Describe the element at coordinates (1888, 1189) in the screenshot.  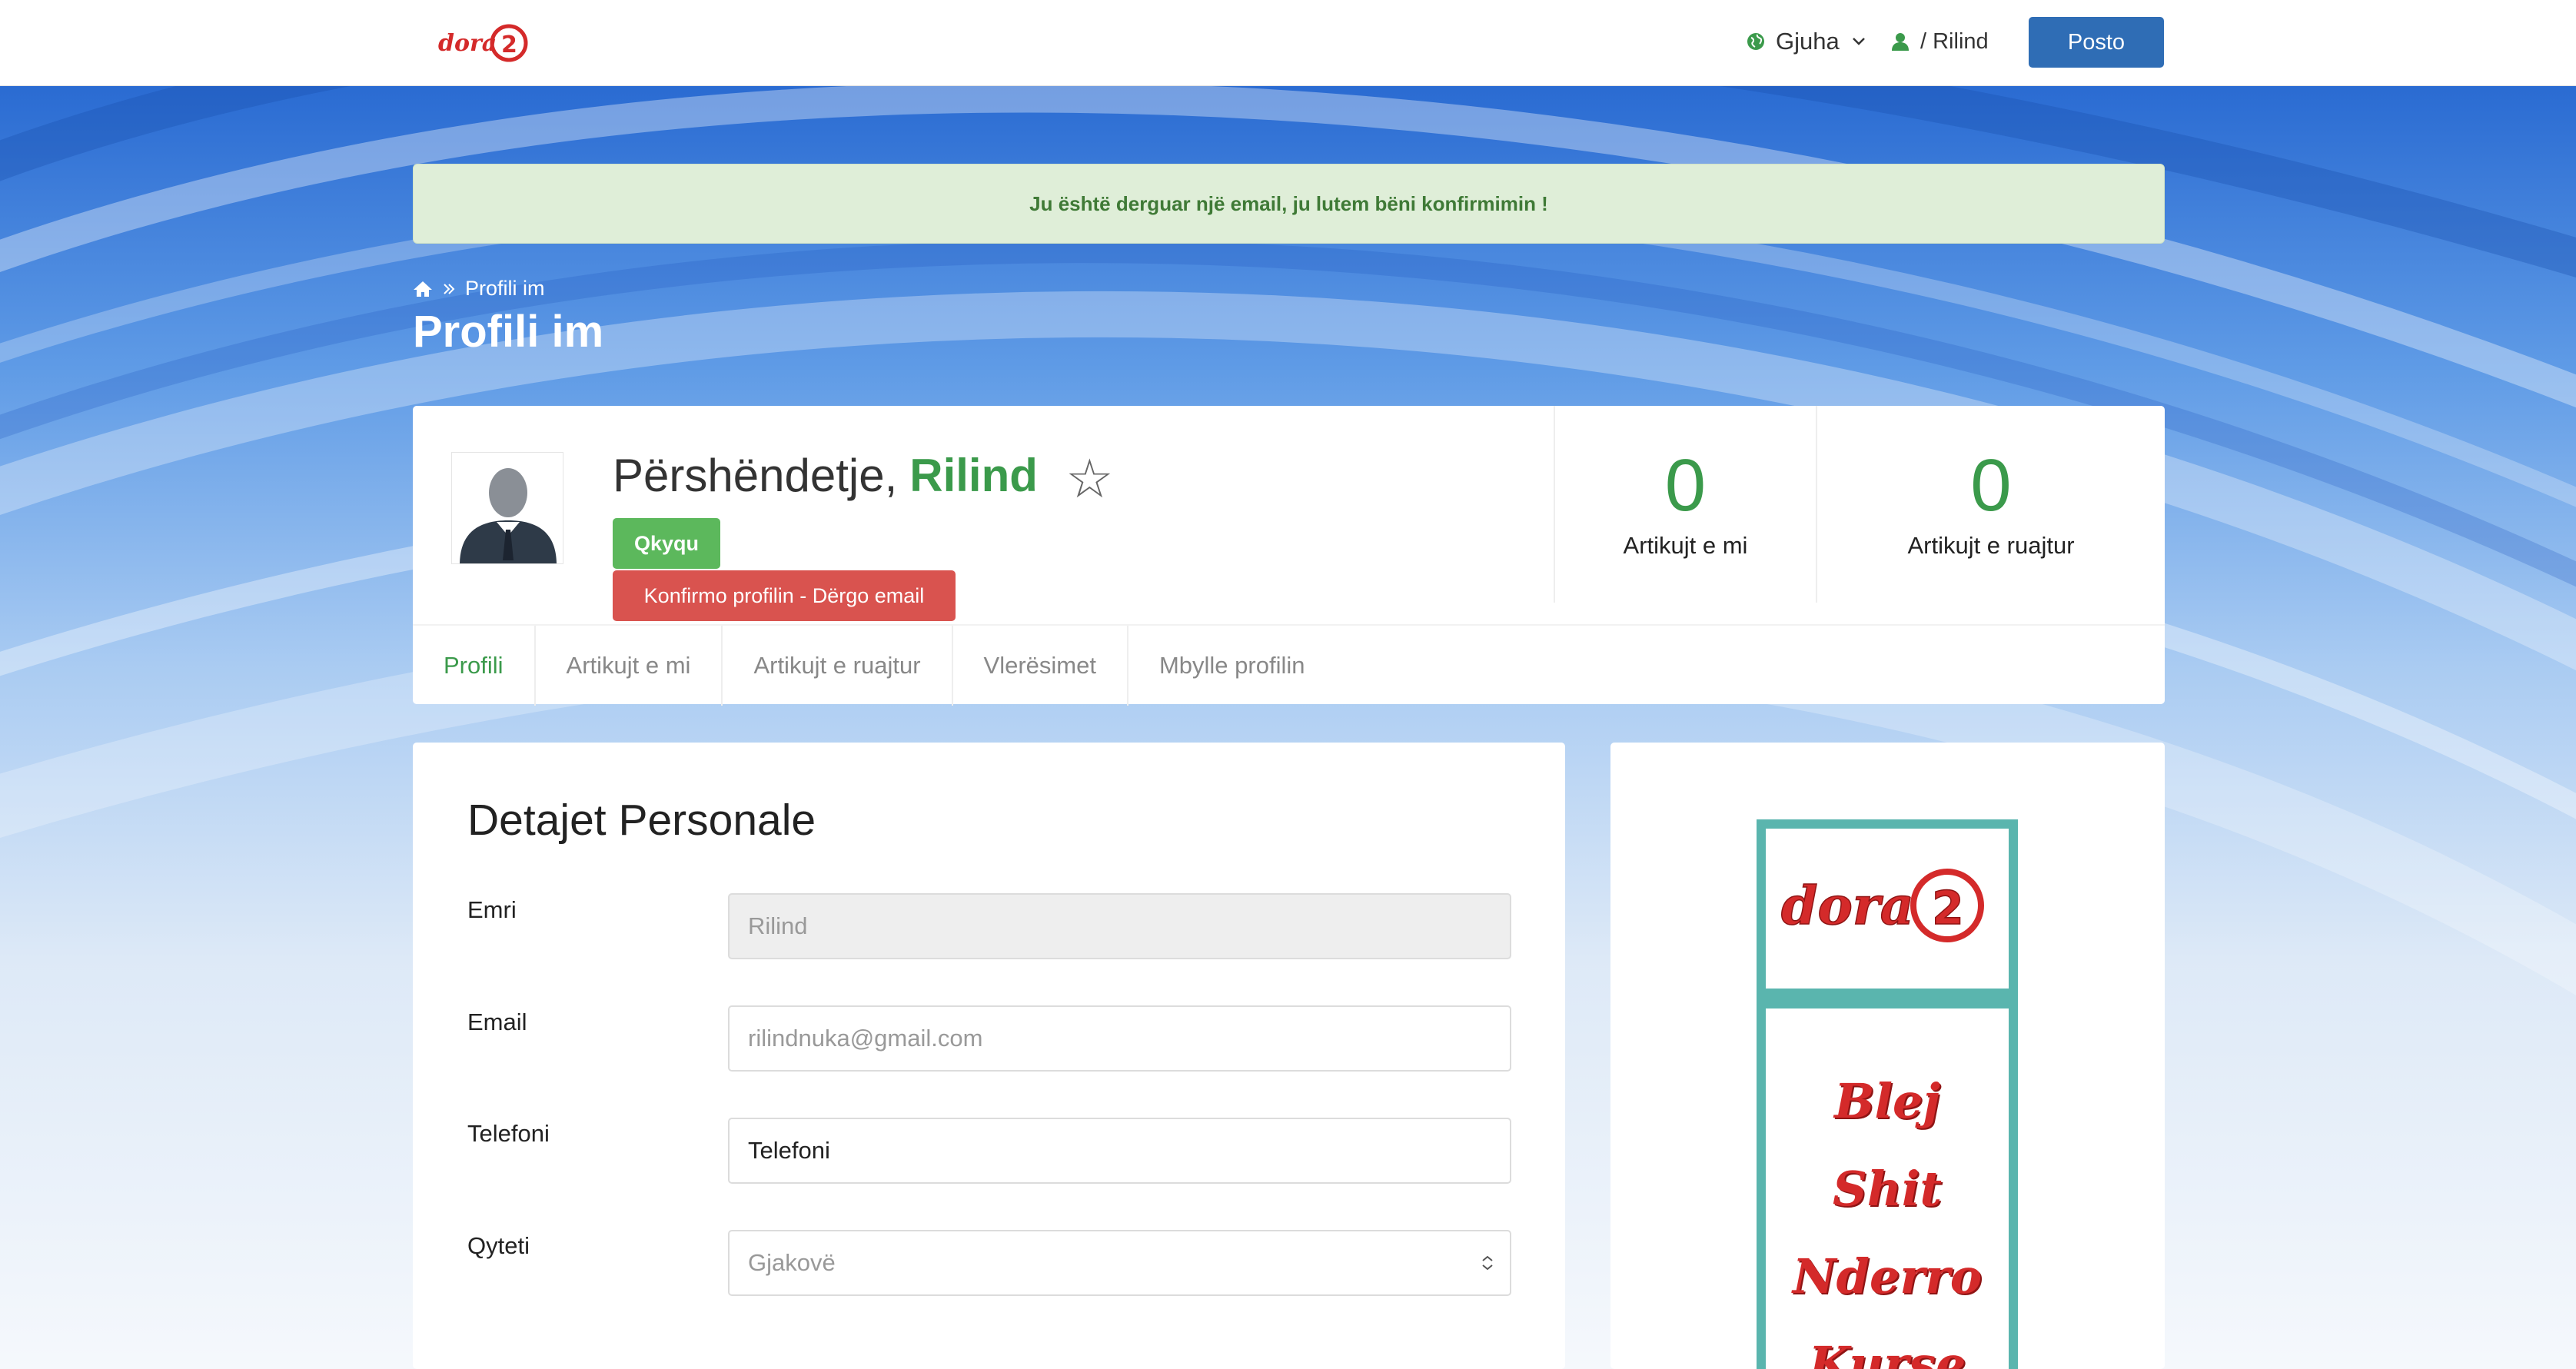
I see `ad-word-sell: Shit` at that location.